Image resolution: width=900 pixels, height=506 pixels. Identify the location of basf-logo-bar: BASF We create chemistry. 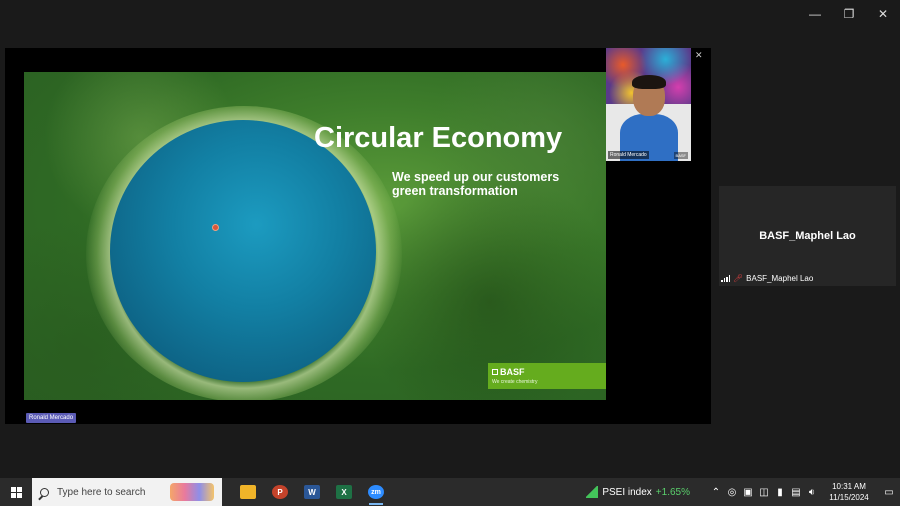
(547, 376).